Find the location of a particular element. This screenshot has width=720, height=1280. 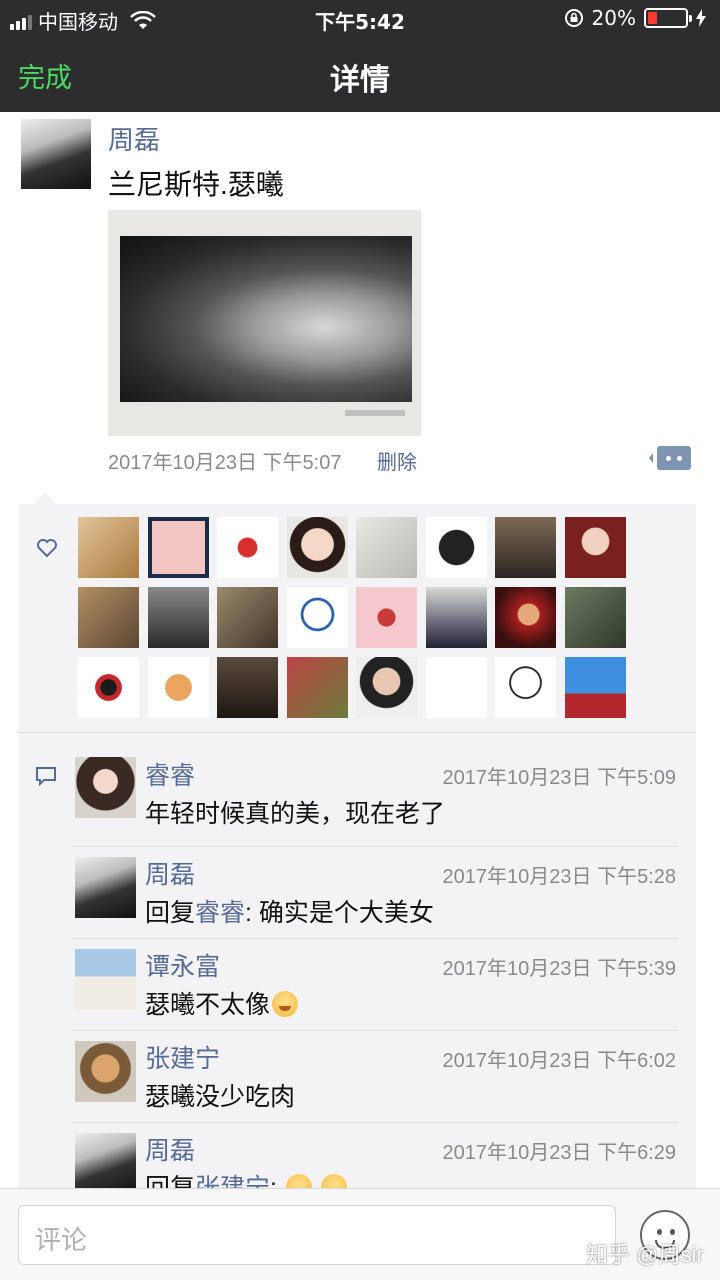

post-image is located at coordinates (264, 323).